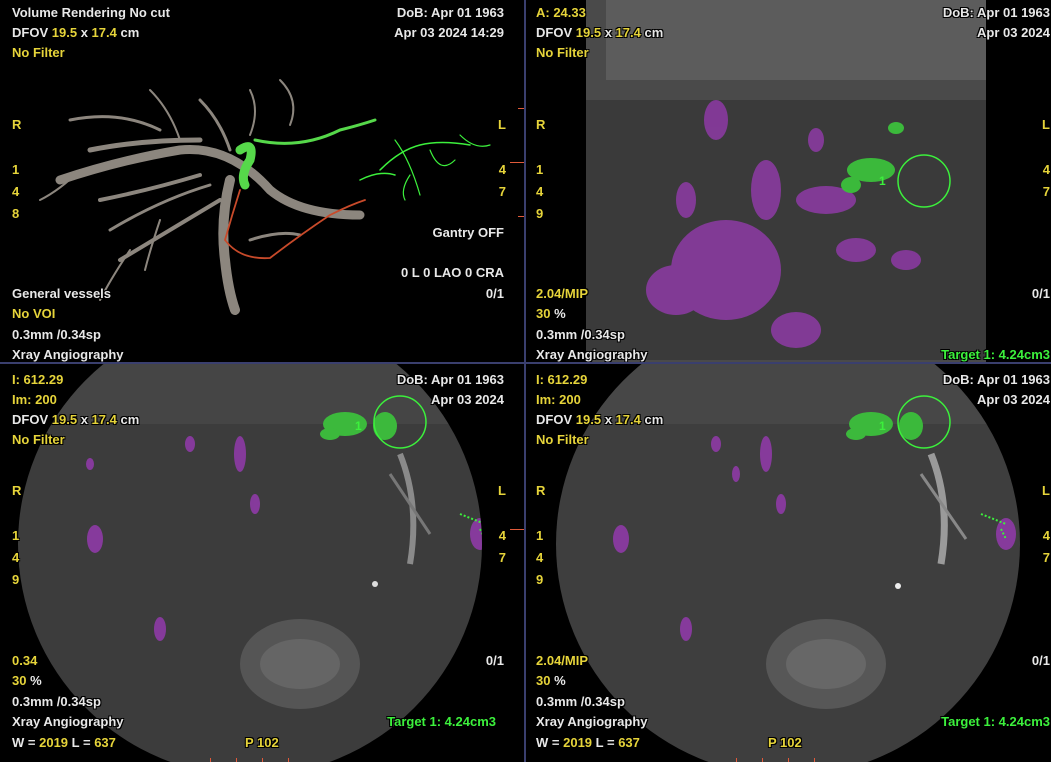 Image resolution: width=1051 pixels, height=762 pixels. What do you see at coordinates (882, 181) in the screenshot?
I see `target-marker: 1` at bounding box center [882, 181].